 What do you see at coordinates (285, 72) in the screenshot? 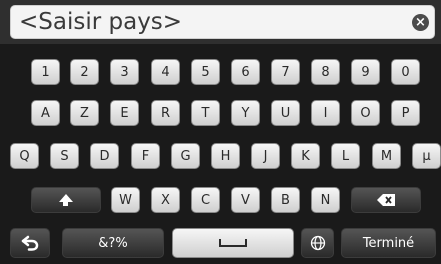
I see `key-7: 7` at bounding box center [285, 72].